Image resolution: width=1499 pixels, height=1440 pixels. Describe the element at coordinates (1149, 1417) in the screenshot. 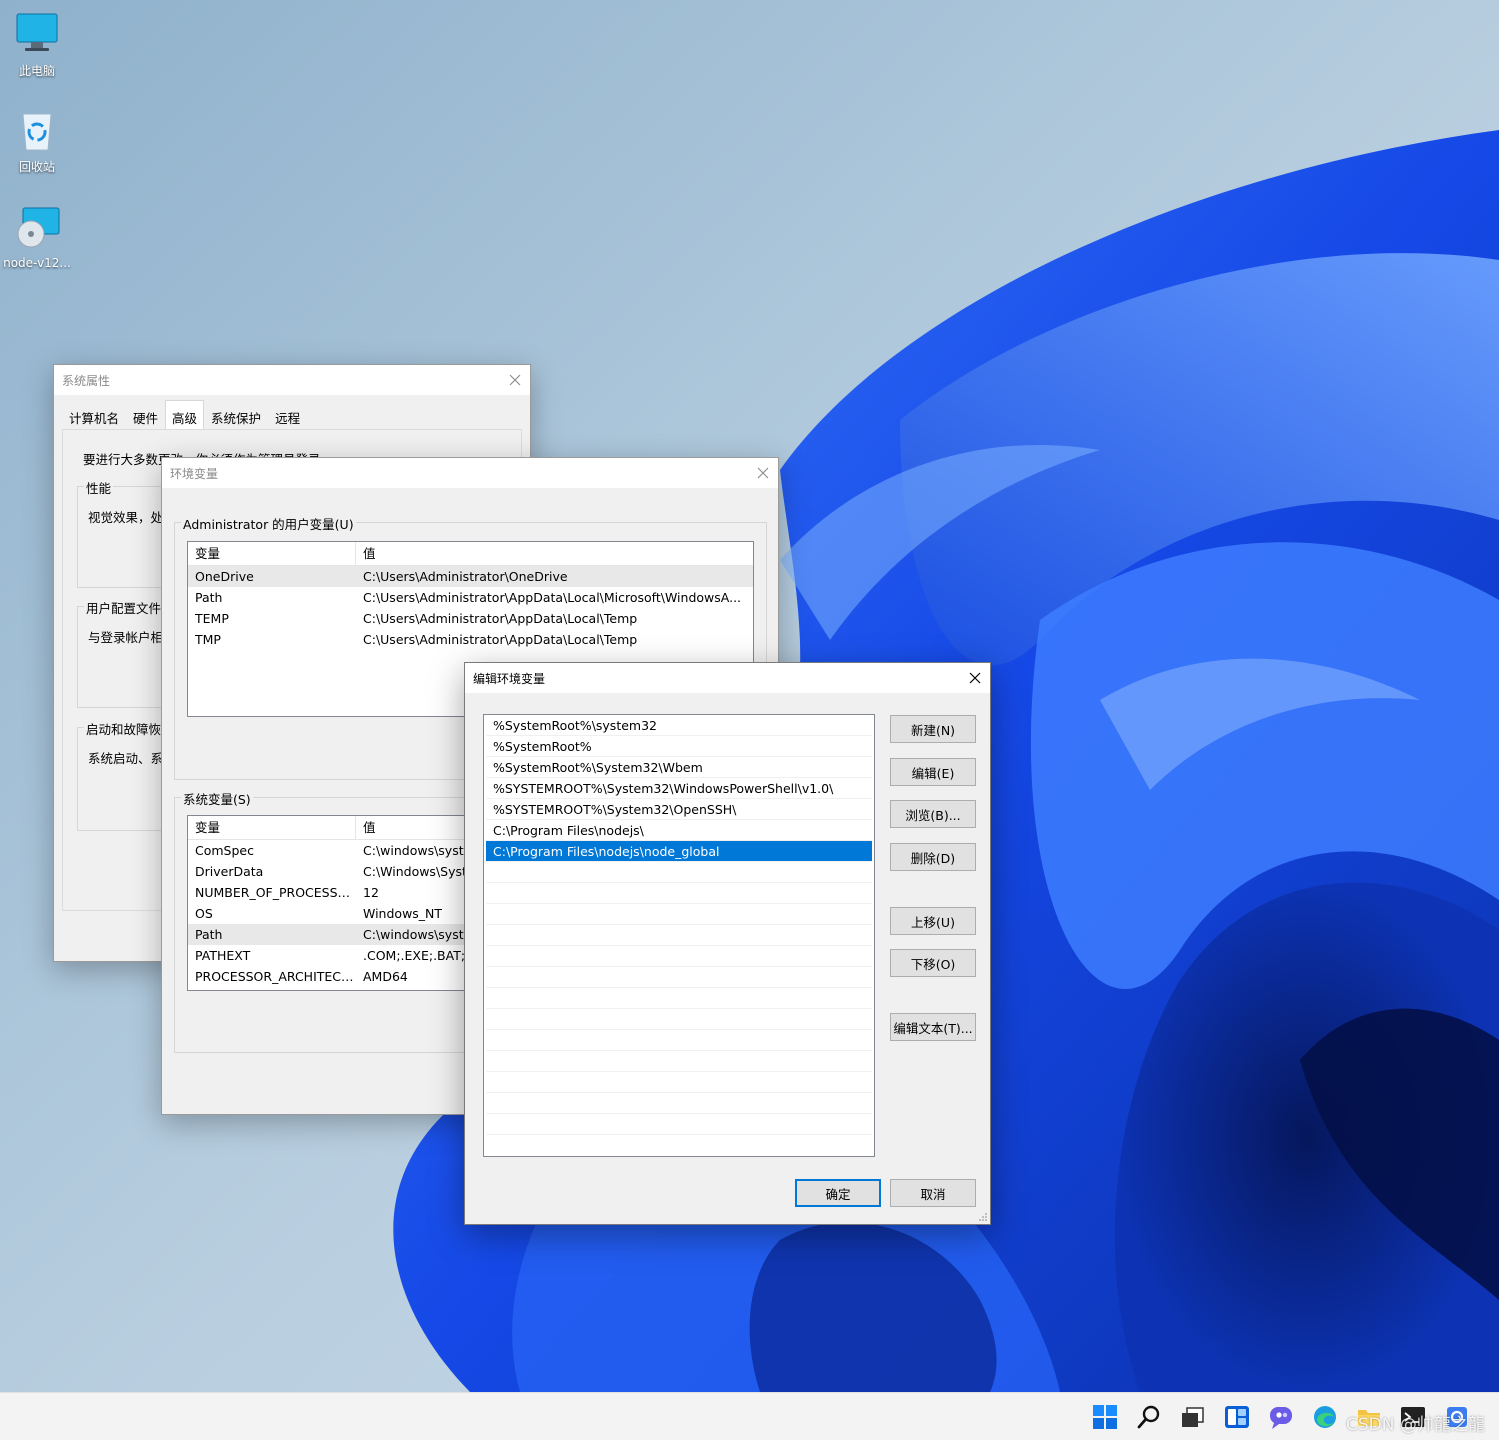

I see `search-icon` at that location.